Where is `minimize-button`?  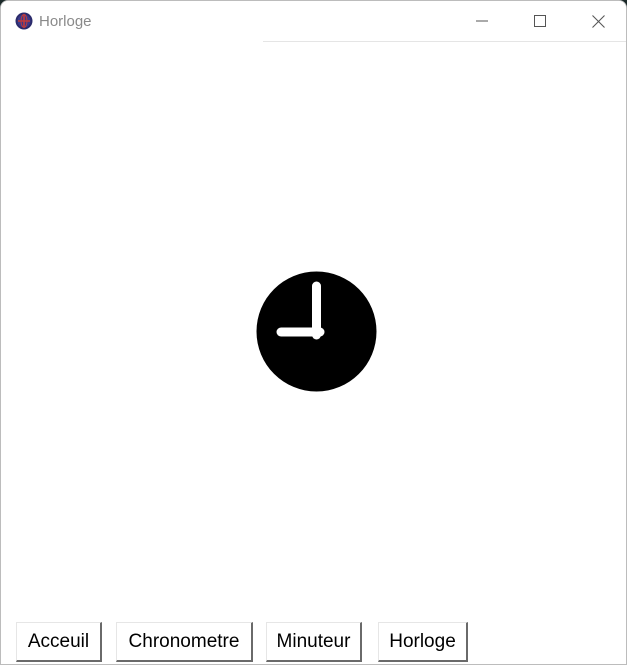
minimize-button is located at coordinates (482, 21).